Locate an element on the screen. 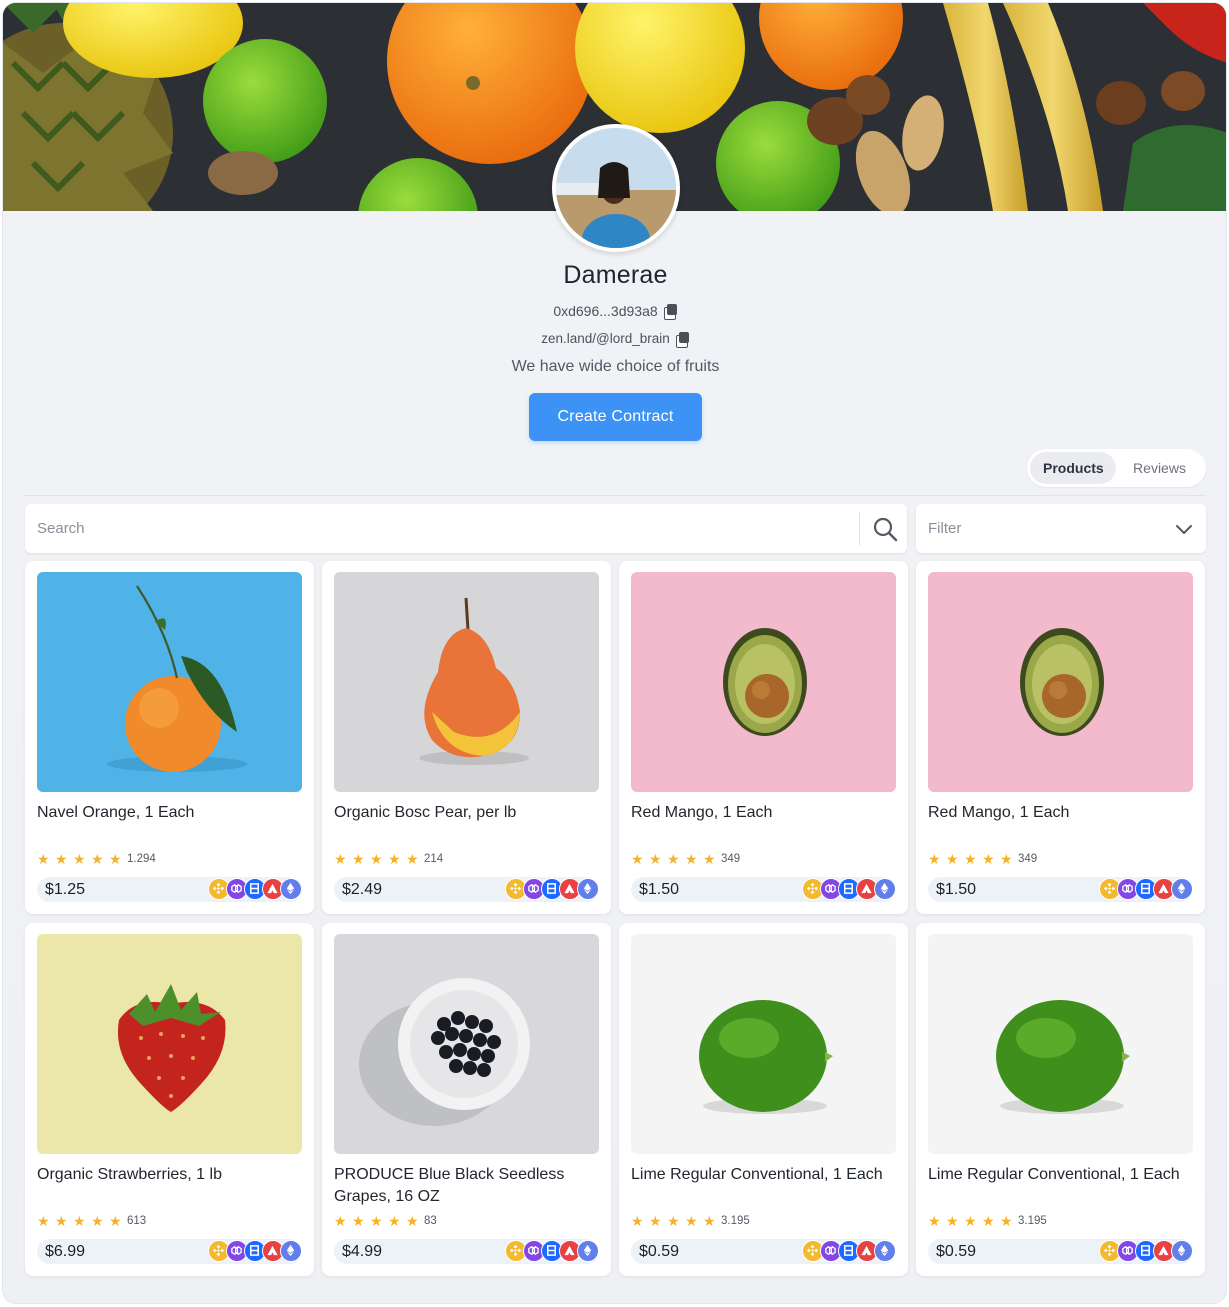 Image resolution: width=1229 pixels, height=1307 pixels. rating-count: 214 is located at coordinates (434, 859).